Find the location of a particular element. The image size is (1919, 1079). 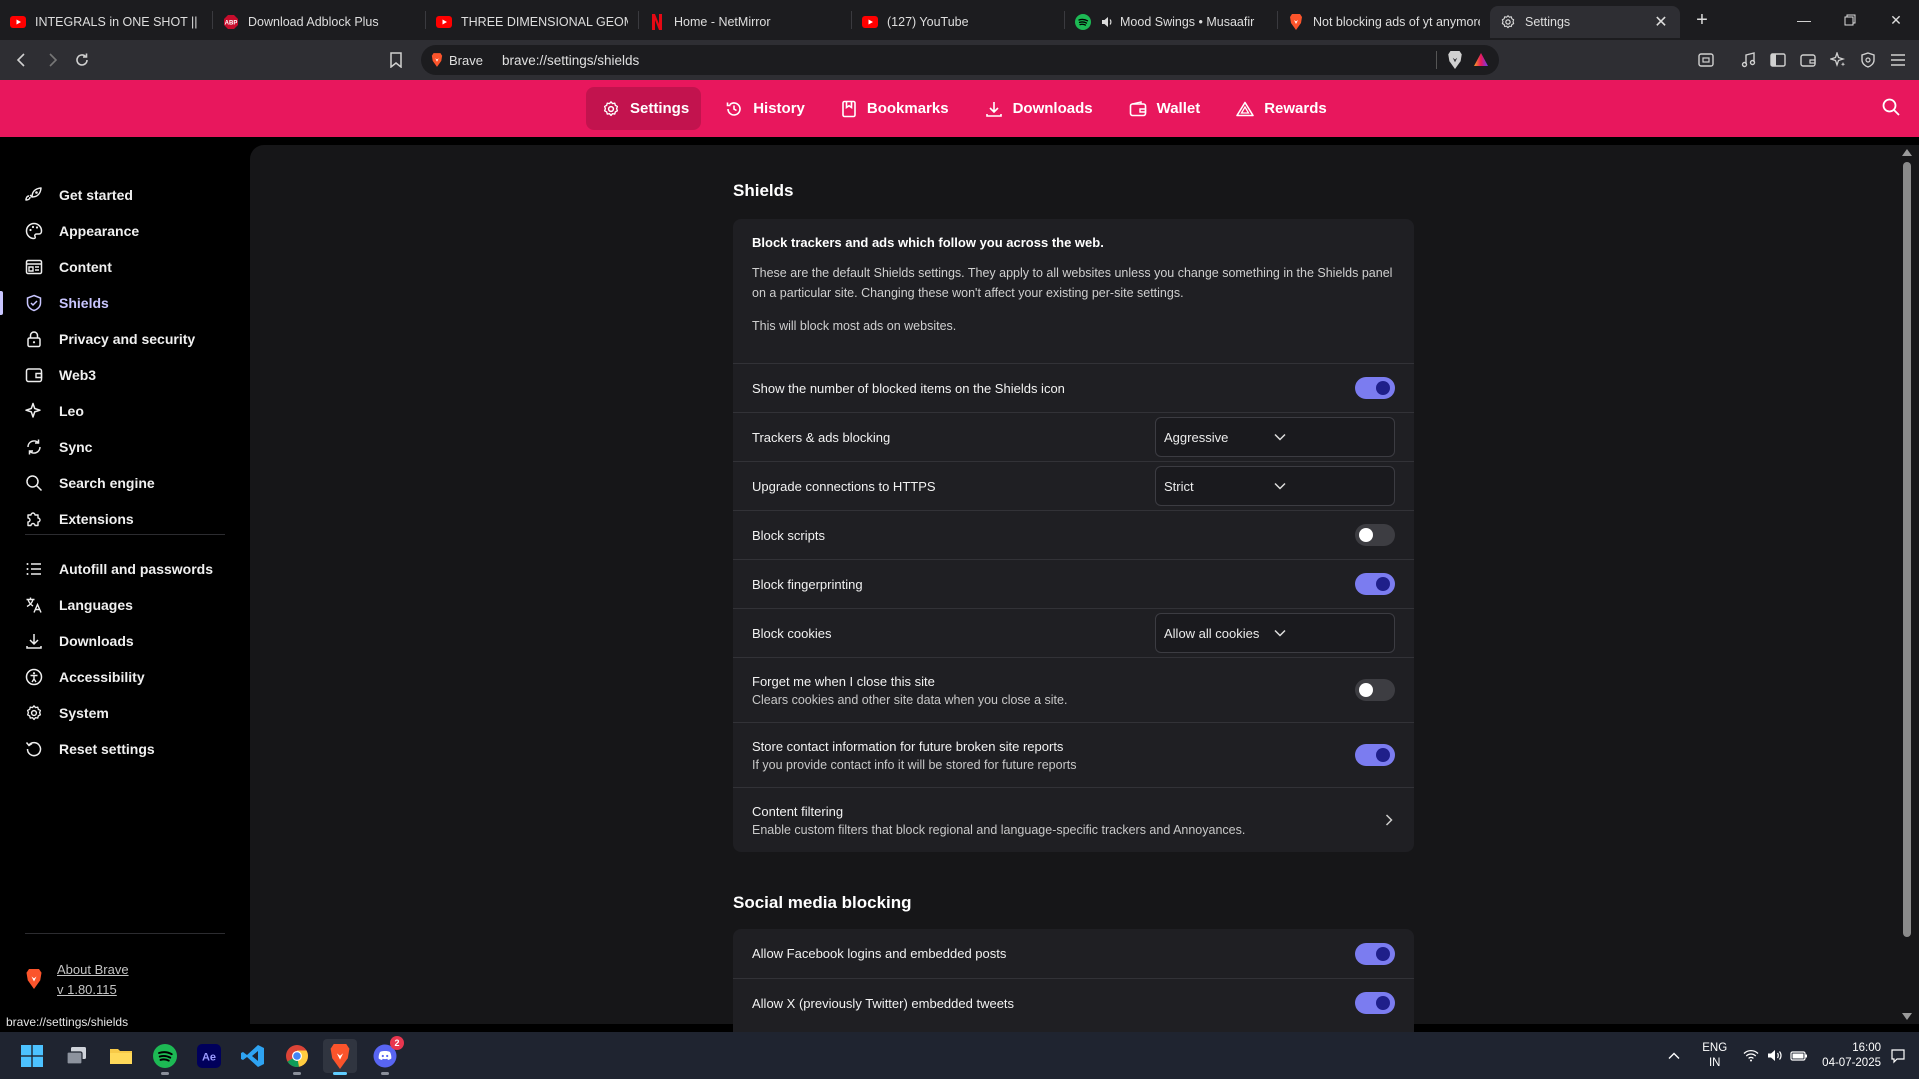

chrome-icon is located at coordinates (297, 1057).